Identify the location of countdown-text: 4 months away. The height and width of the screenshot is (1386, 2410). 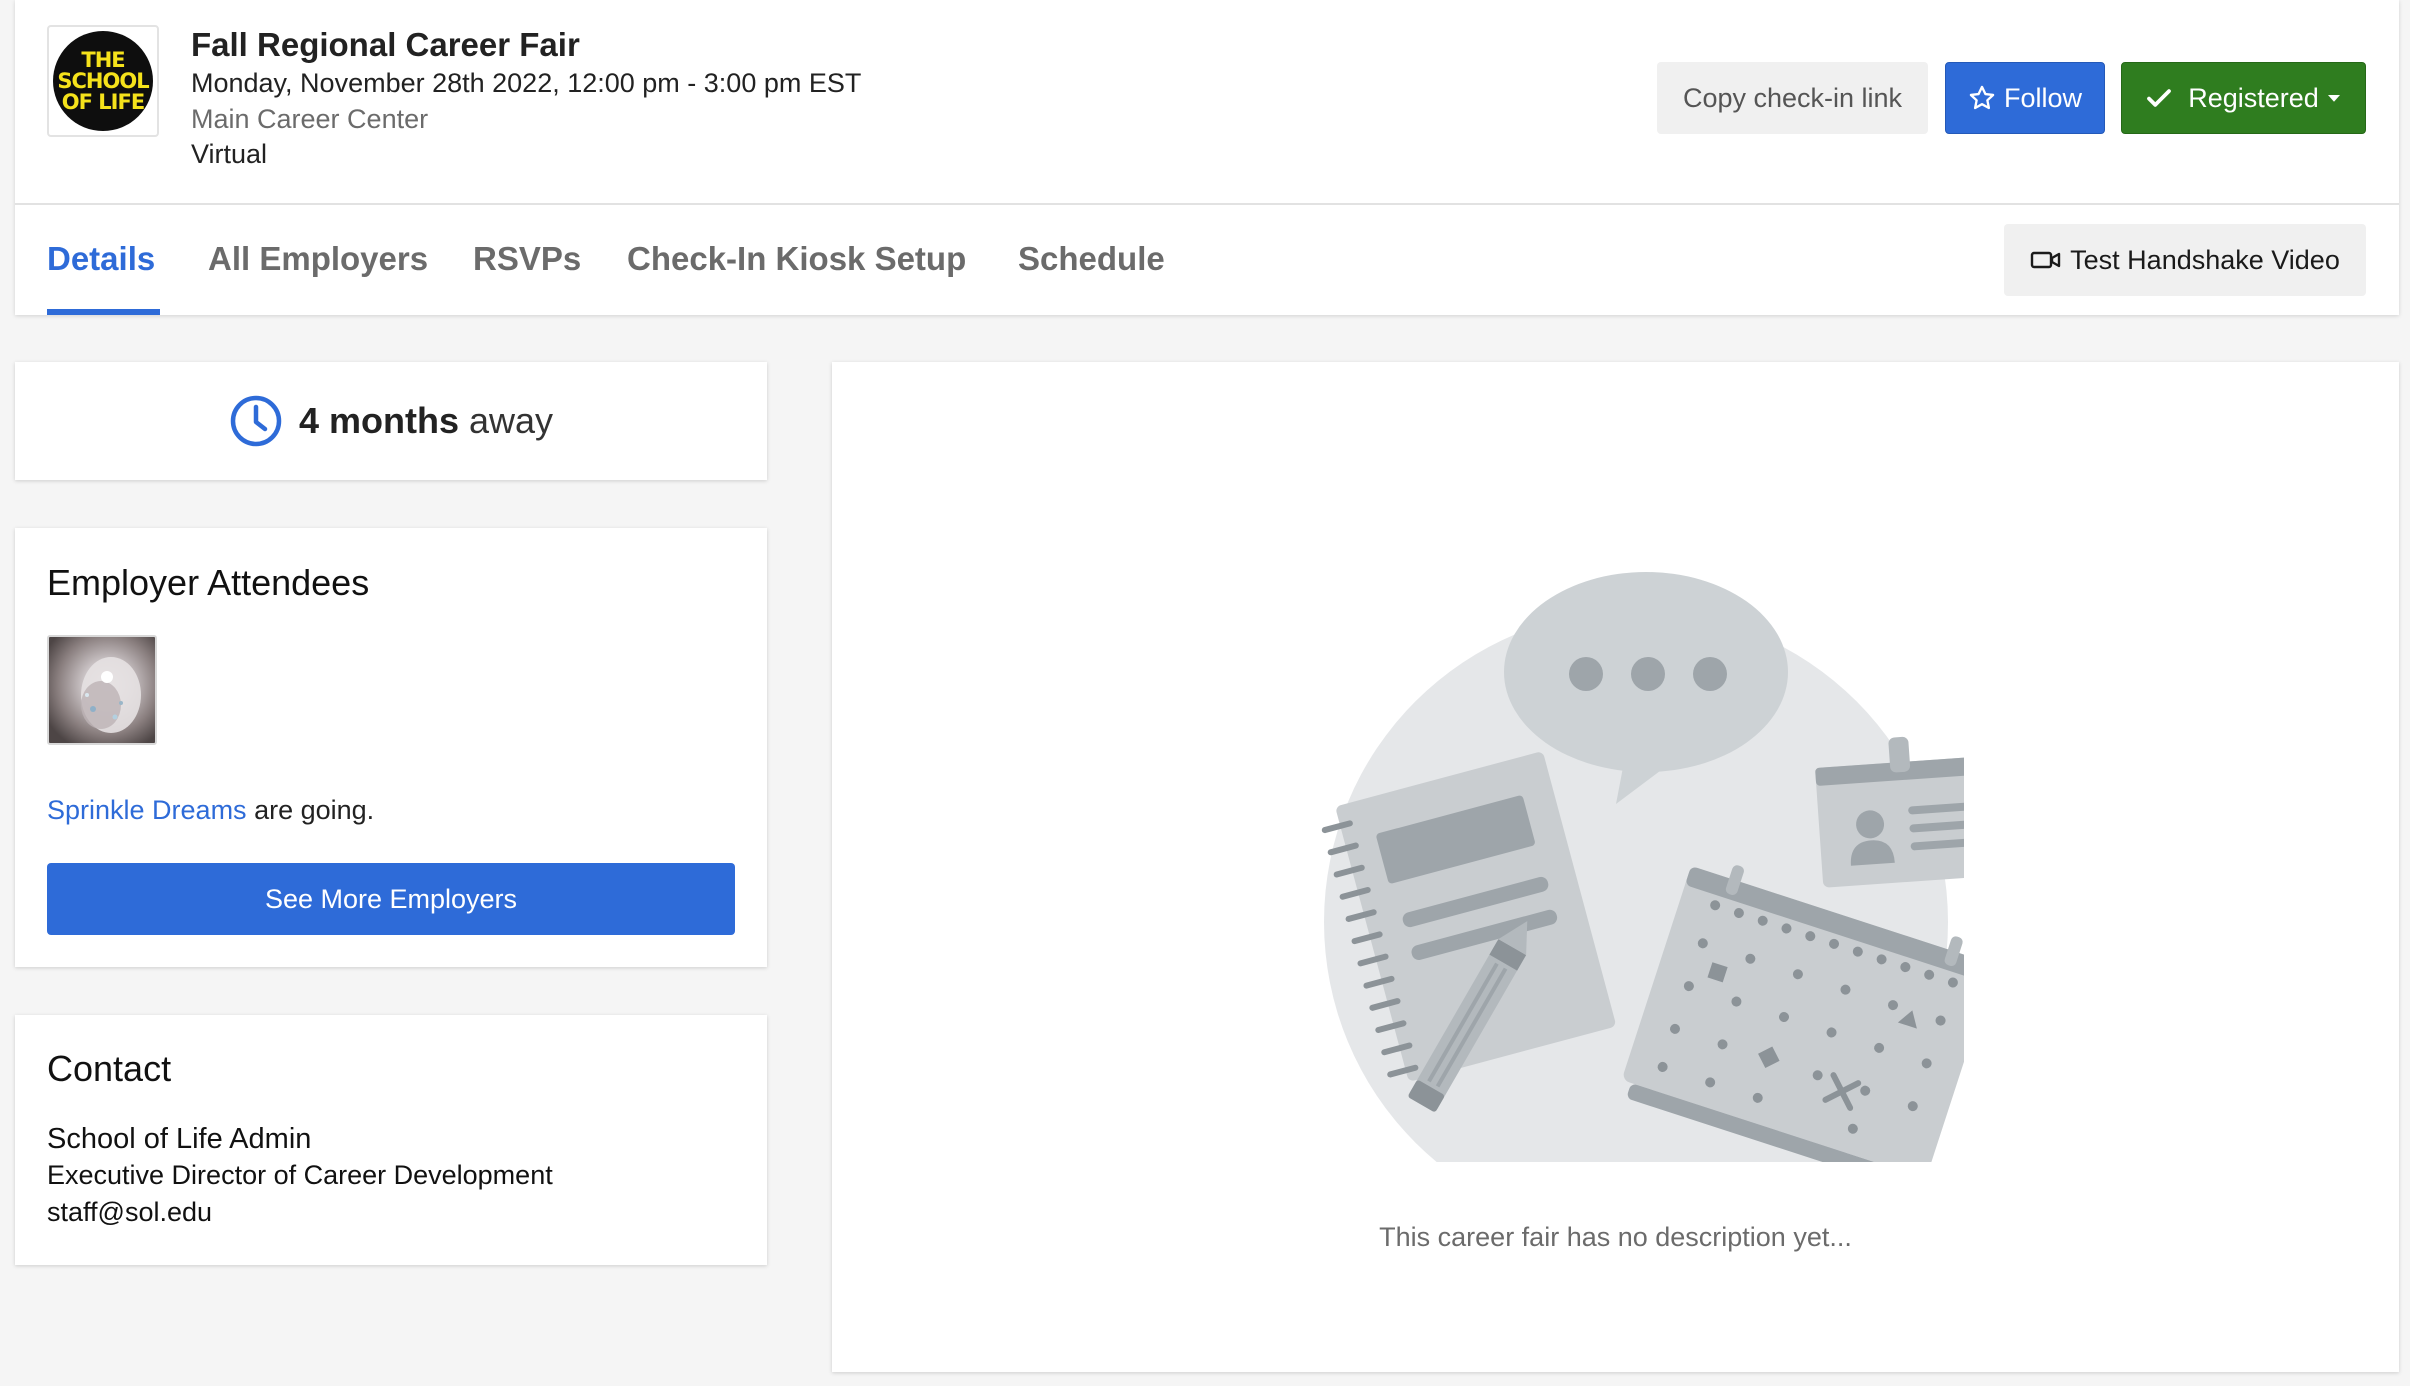
(426, 421).